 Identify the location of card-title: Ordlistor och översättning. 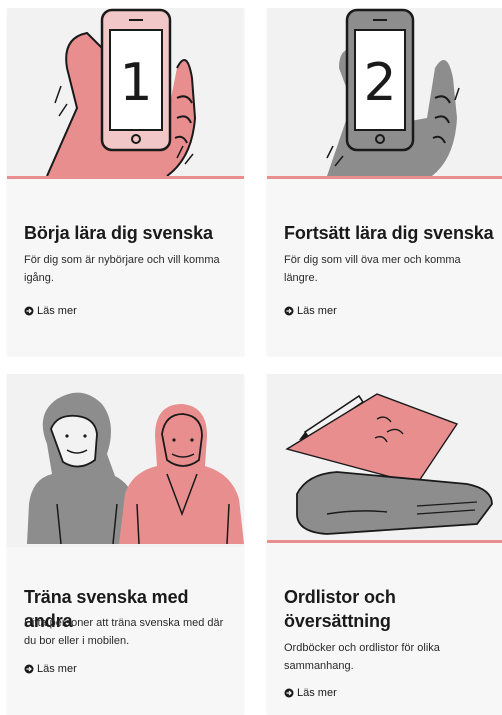
(354, 609).